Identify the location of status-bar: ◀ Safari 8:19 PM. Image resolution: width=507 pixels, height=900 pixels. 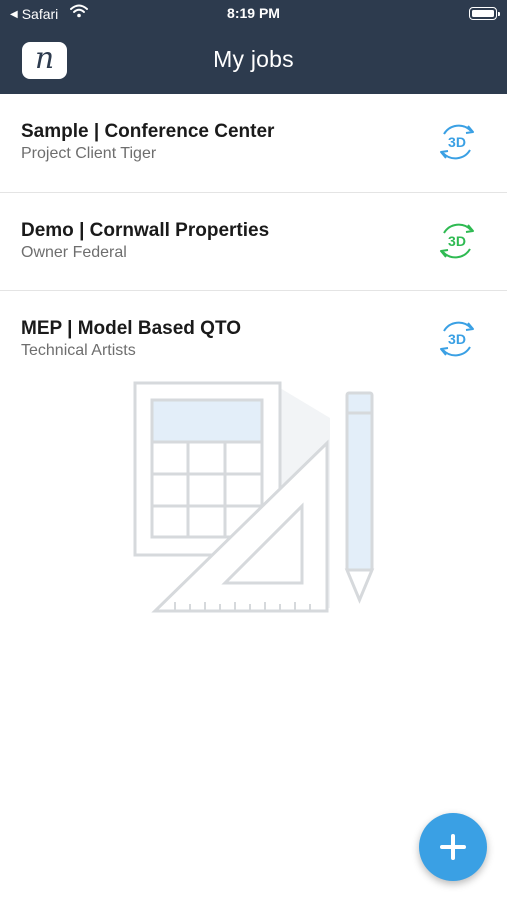
(253, 14).